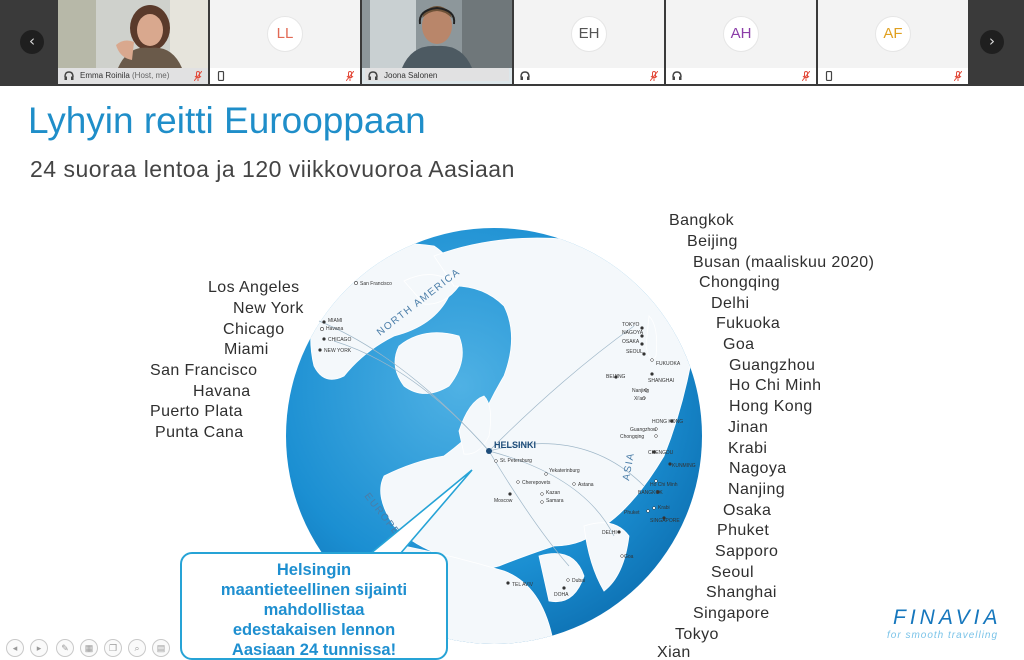  I want to click on point-label: Cherepovets, so click(536, 483).